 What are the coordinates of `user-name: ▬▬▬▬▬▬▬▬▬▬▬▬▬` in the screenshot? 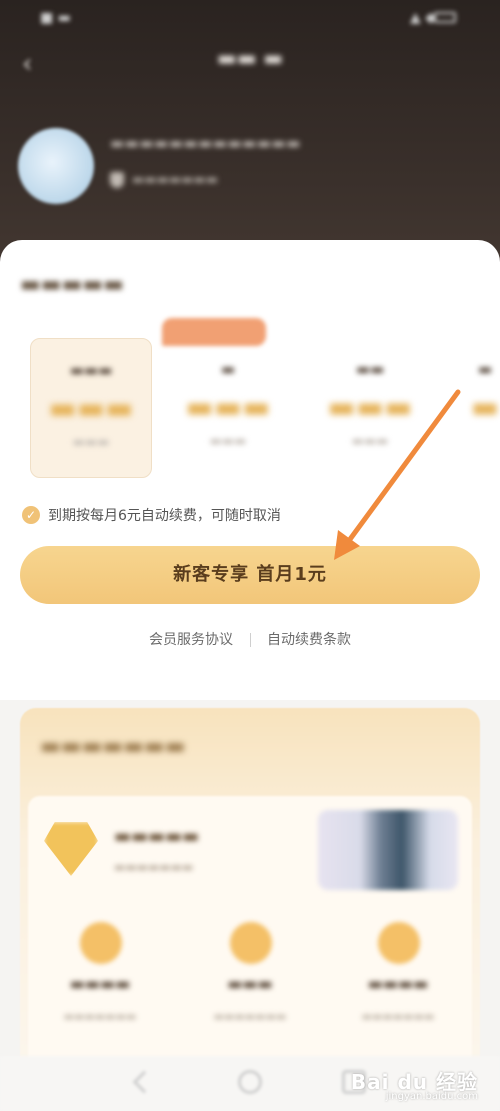 It's located at (205, 143).